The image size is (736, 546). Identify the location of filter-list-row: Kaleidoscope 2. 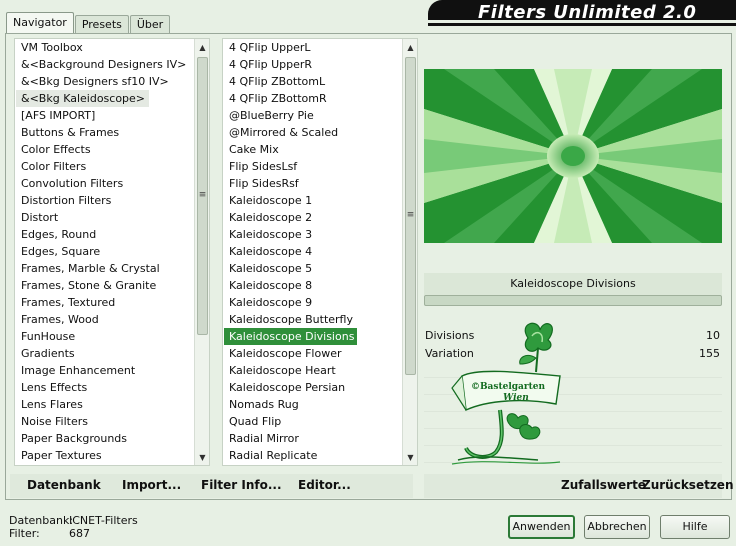
(313, 217).